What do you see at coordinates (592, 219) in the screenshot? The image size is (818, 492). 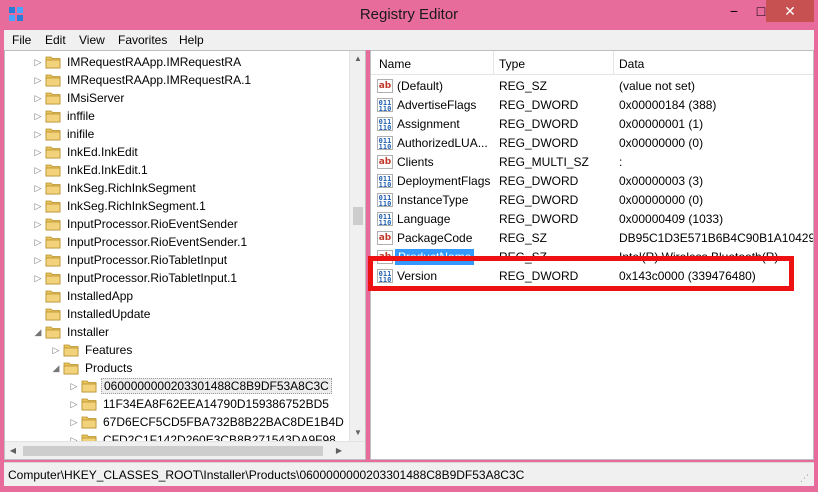 I see `value-row: 011 110 Language REG_DWORD 0x00000409 (1033)` at bounding box center [592, 219].